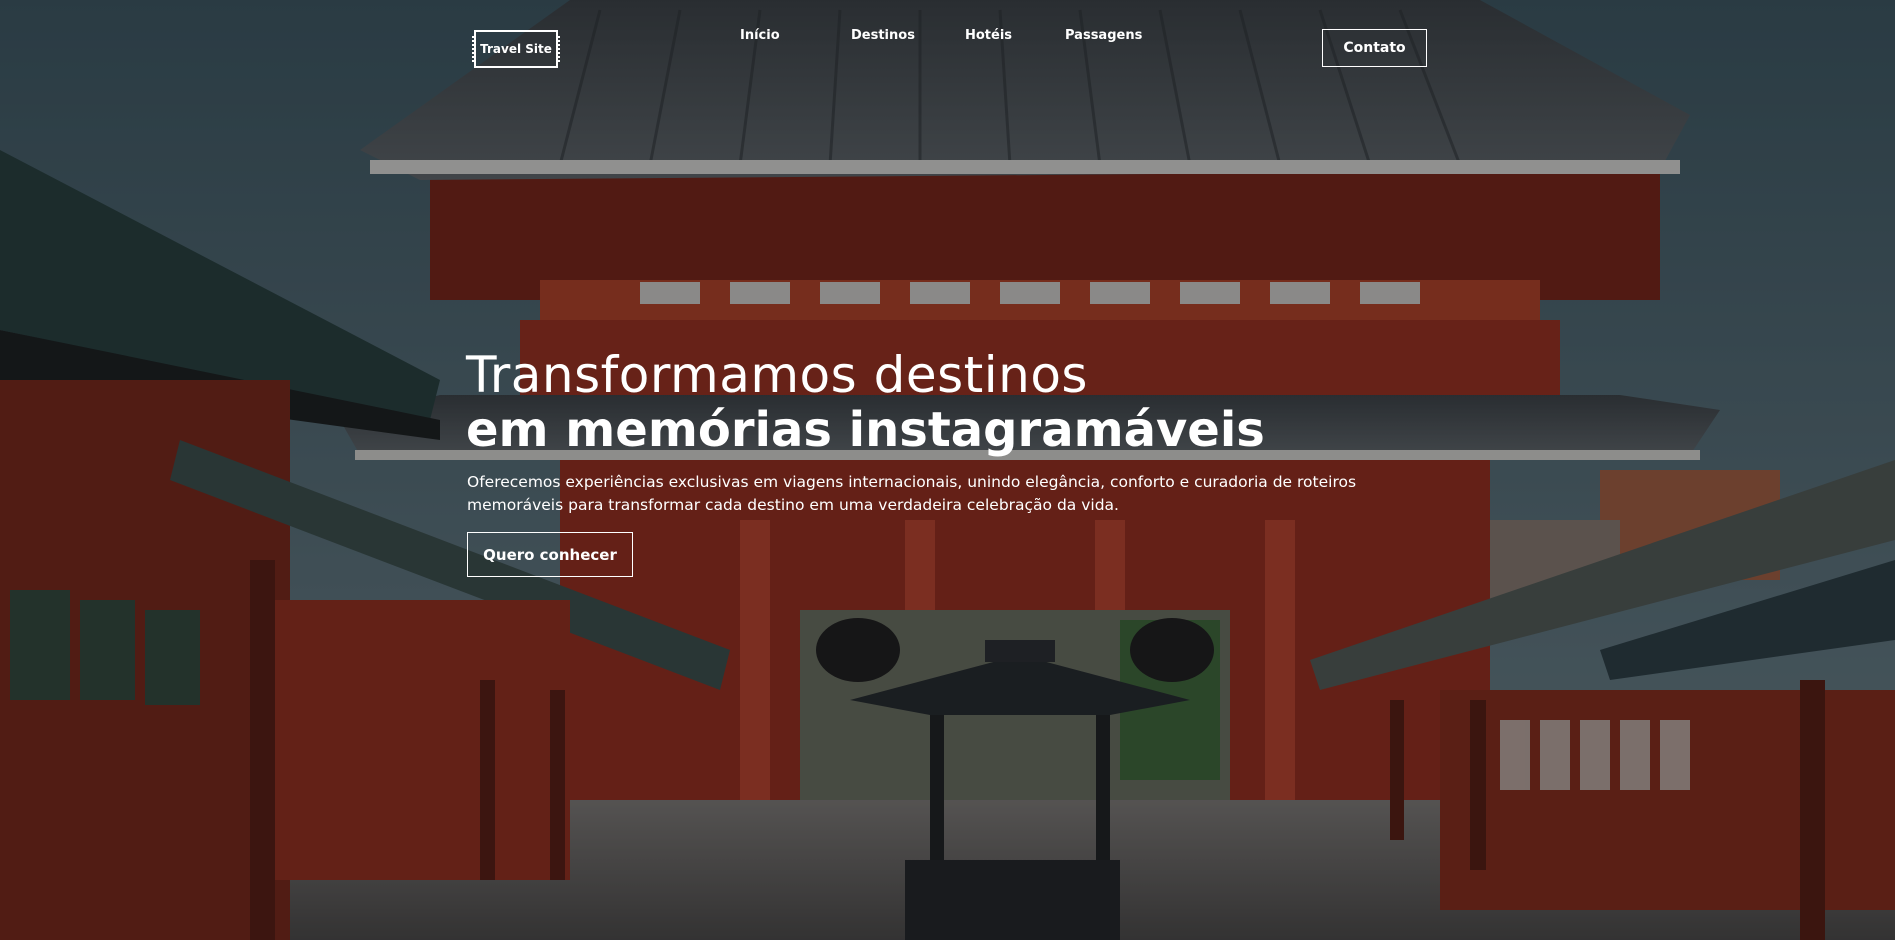  Describe the element at coordinates (1015, 35) in the screenshot. I see `nav-item-hoteis: Hotéis` at that location.